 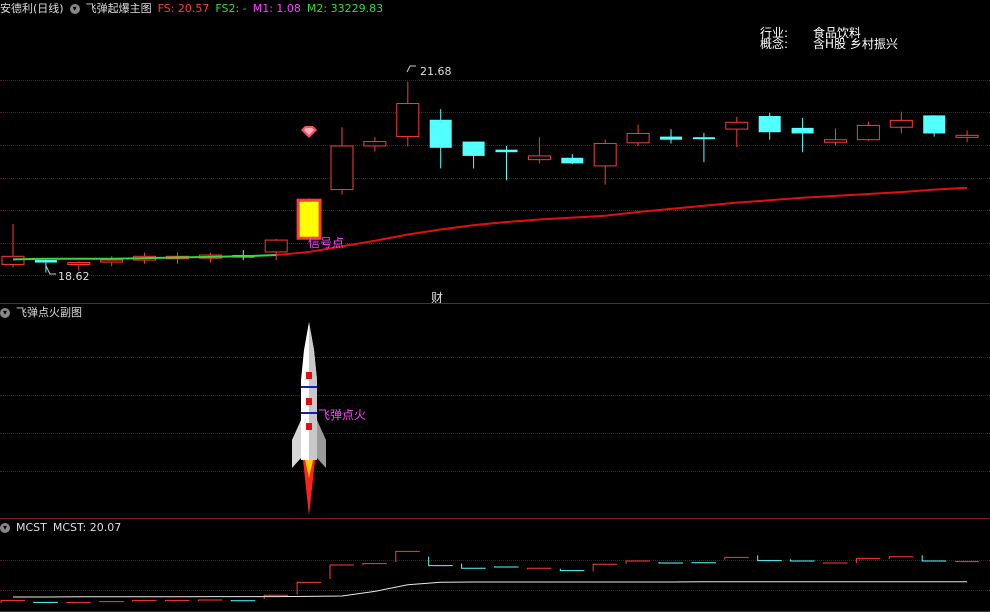 I want to click on low-price-label: 18.62, so click(x=74, y=276).